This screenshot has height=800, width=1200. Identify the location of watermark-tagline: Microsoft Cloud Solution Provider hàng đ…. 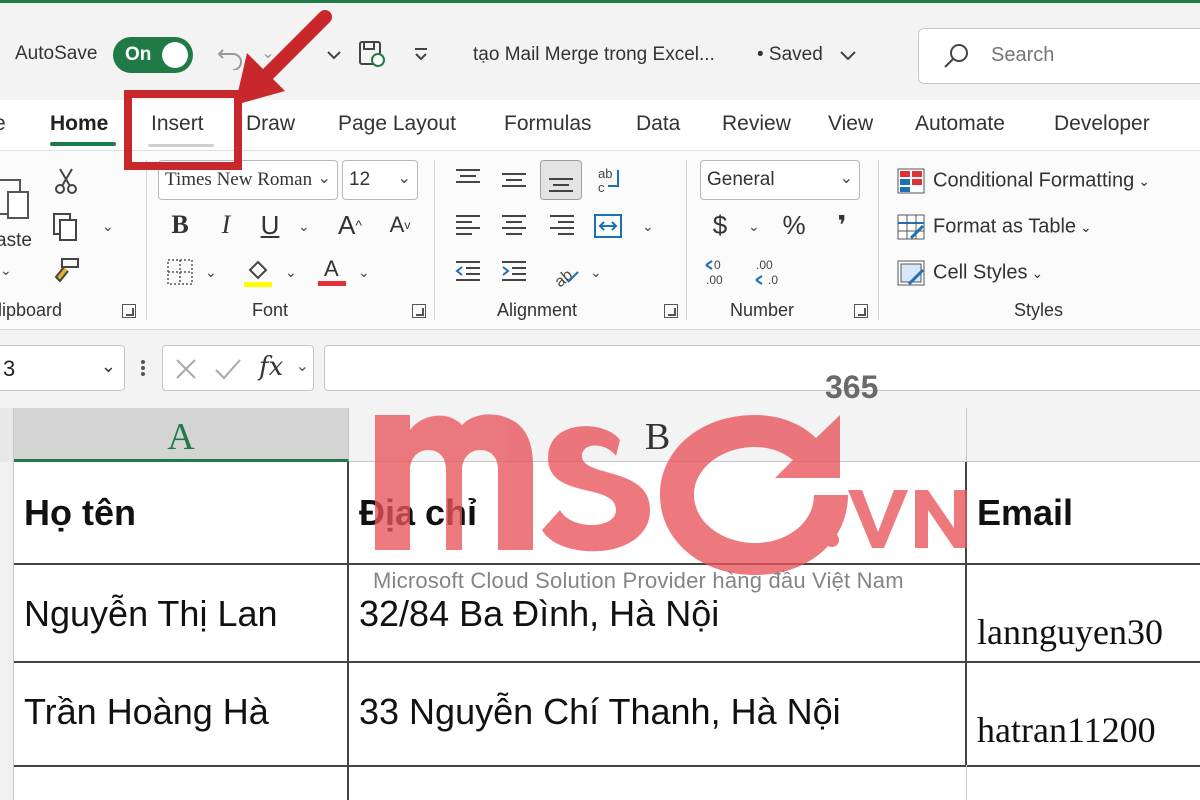
(638, 580).